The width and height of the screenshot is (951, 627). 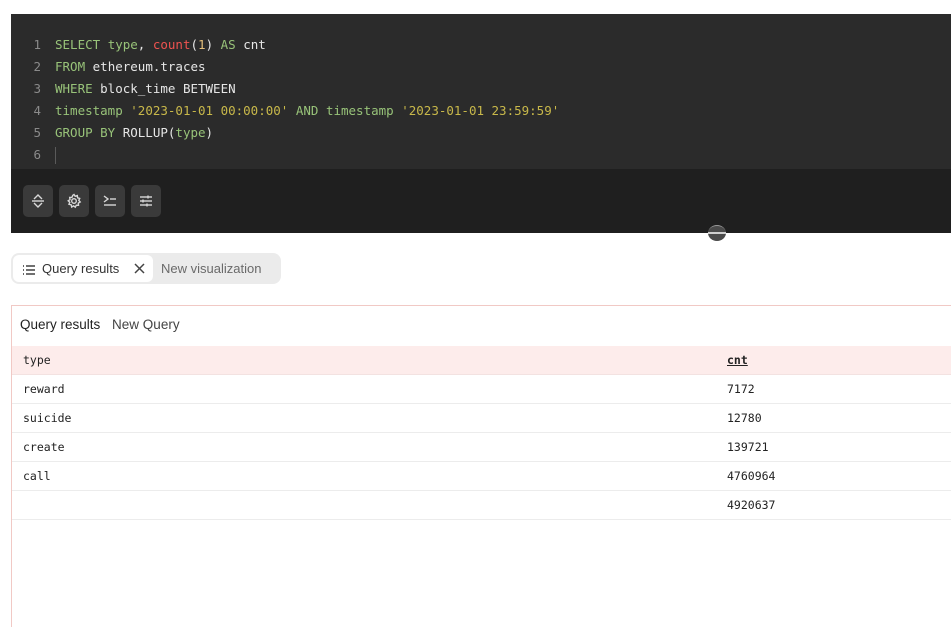 I want to click on results-query-name: New Query, so click(x=146, y=324).